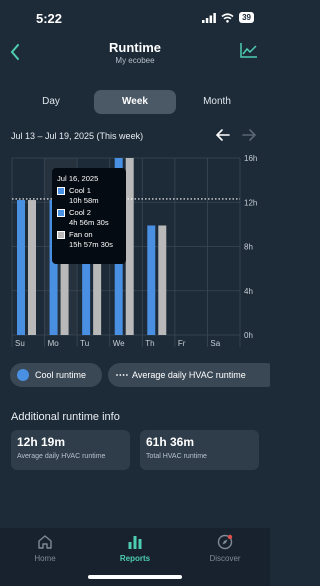  What do you see at coordinates (135, 577) in the screenshot?
I see `home-indicator` at bounding box center [135, 577].